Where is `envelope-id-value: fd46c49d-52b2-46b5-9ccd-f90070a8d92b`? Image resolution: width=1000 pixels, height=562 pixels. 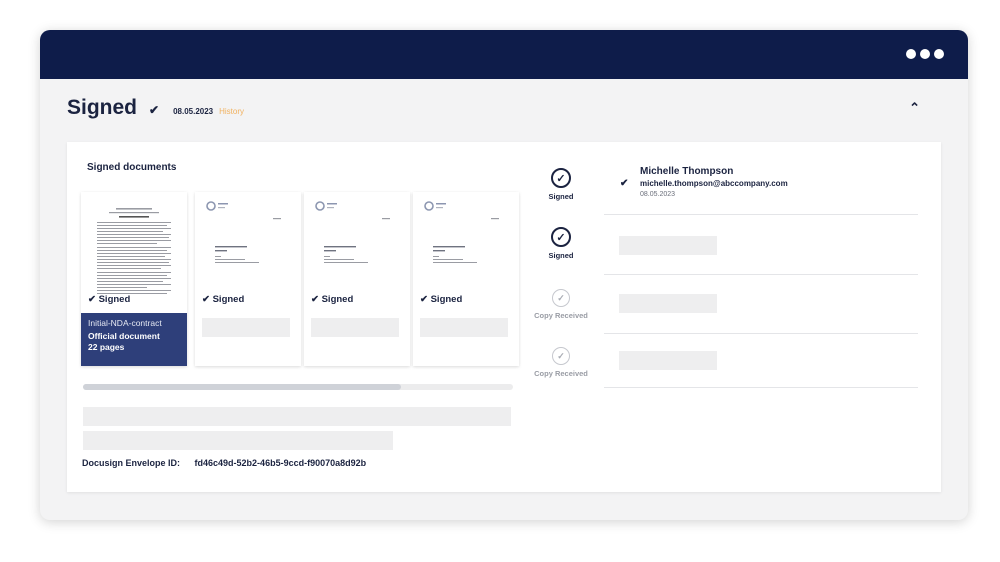
envelope-id-value: fd46c49d-52b2-46b5-9ccd-f90070a8d92b is located at coordinates (280, 463).